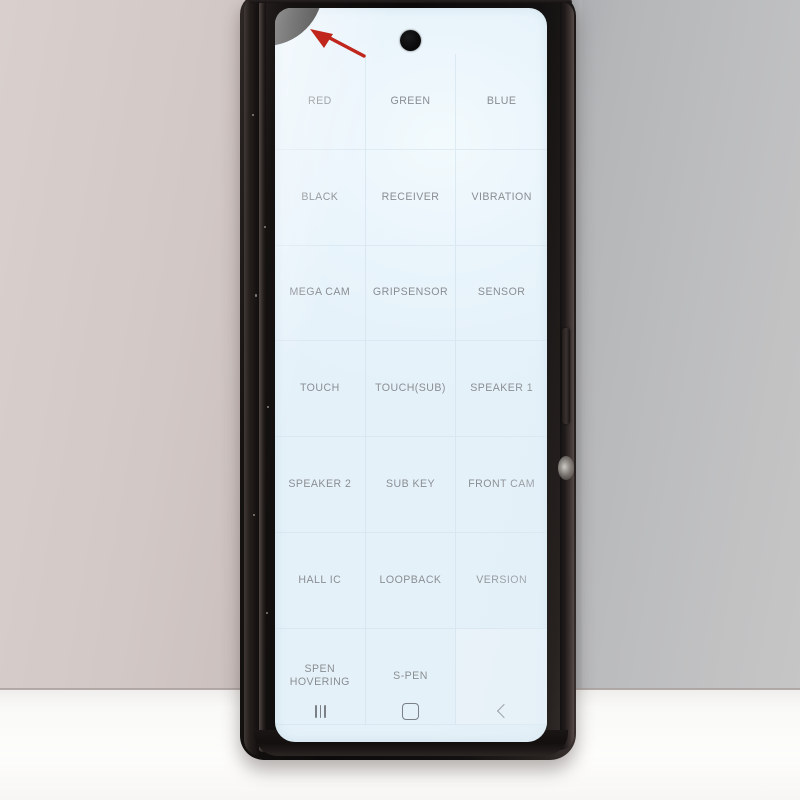  I want to click on test-receiver-label: RECEIVER, so click(410, 196).